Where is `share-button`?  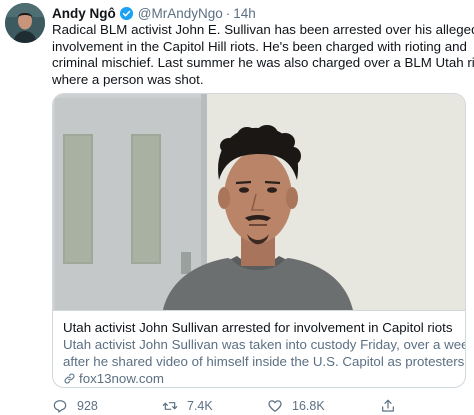
share-button is located at coordinates (392, 406).